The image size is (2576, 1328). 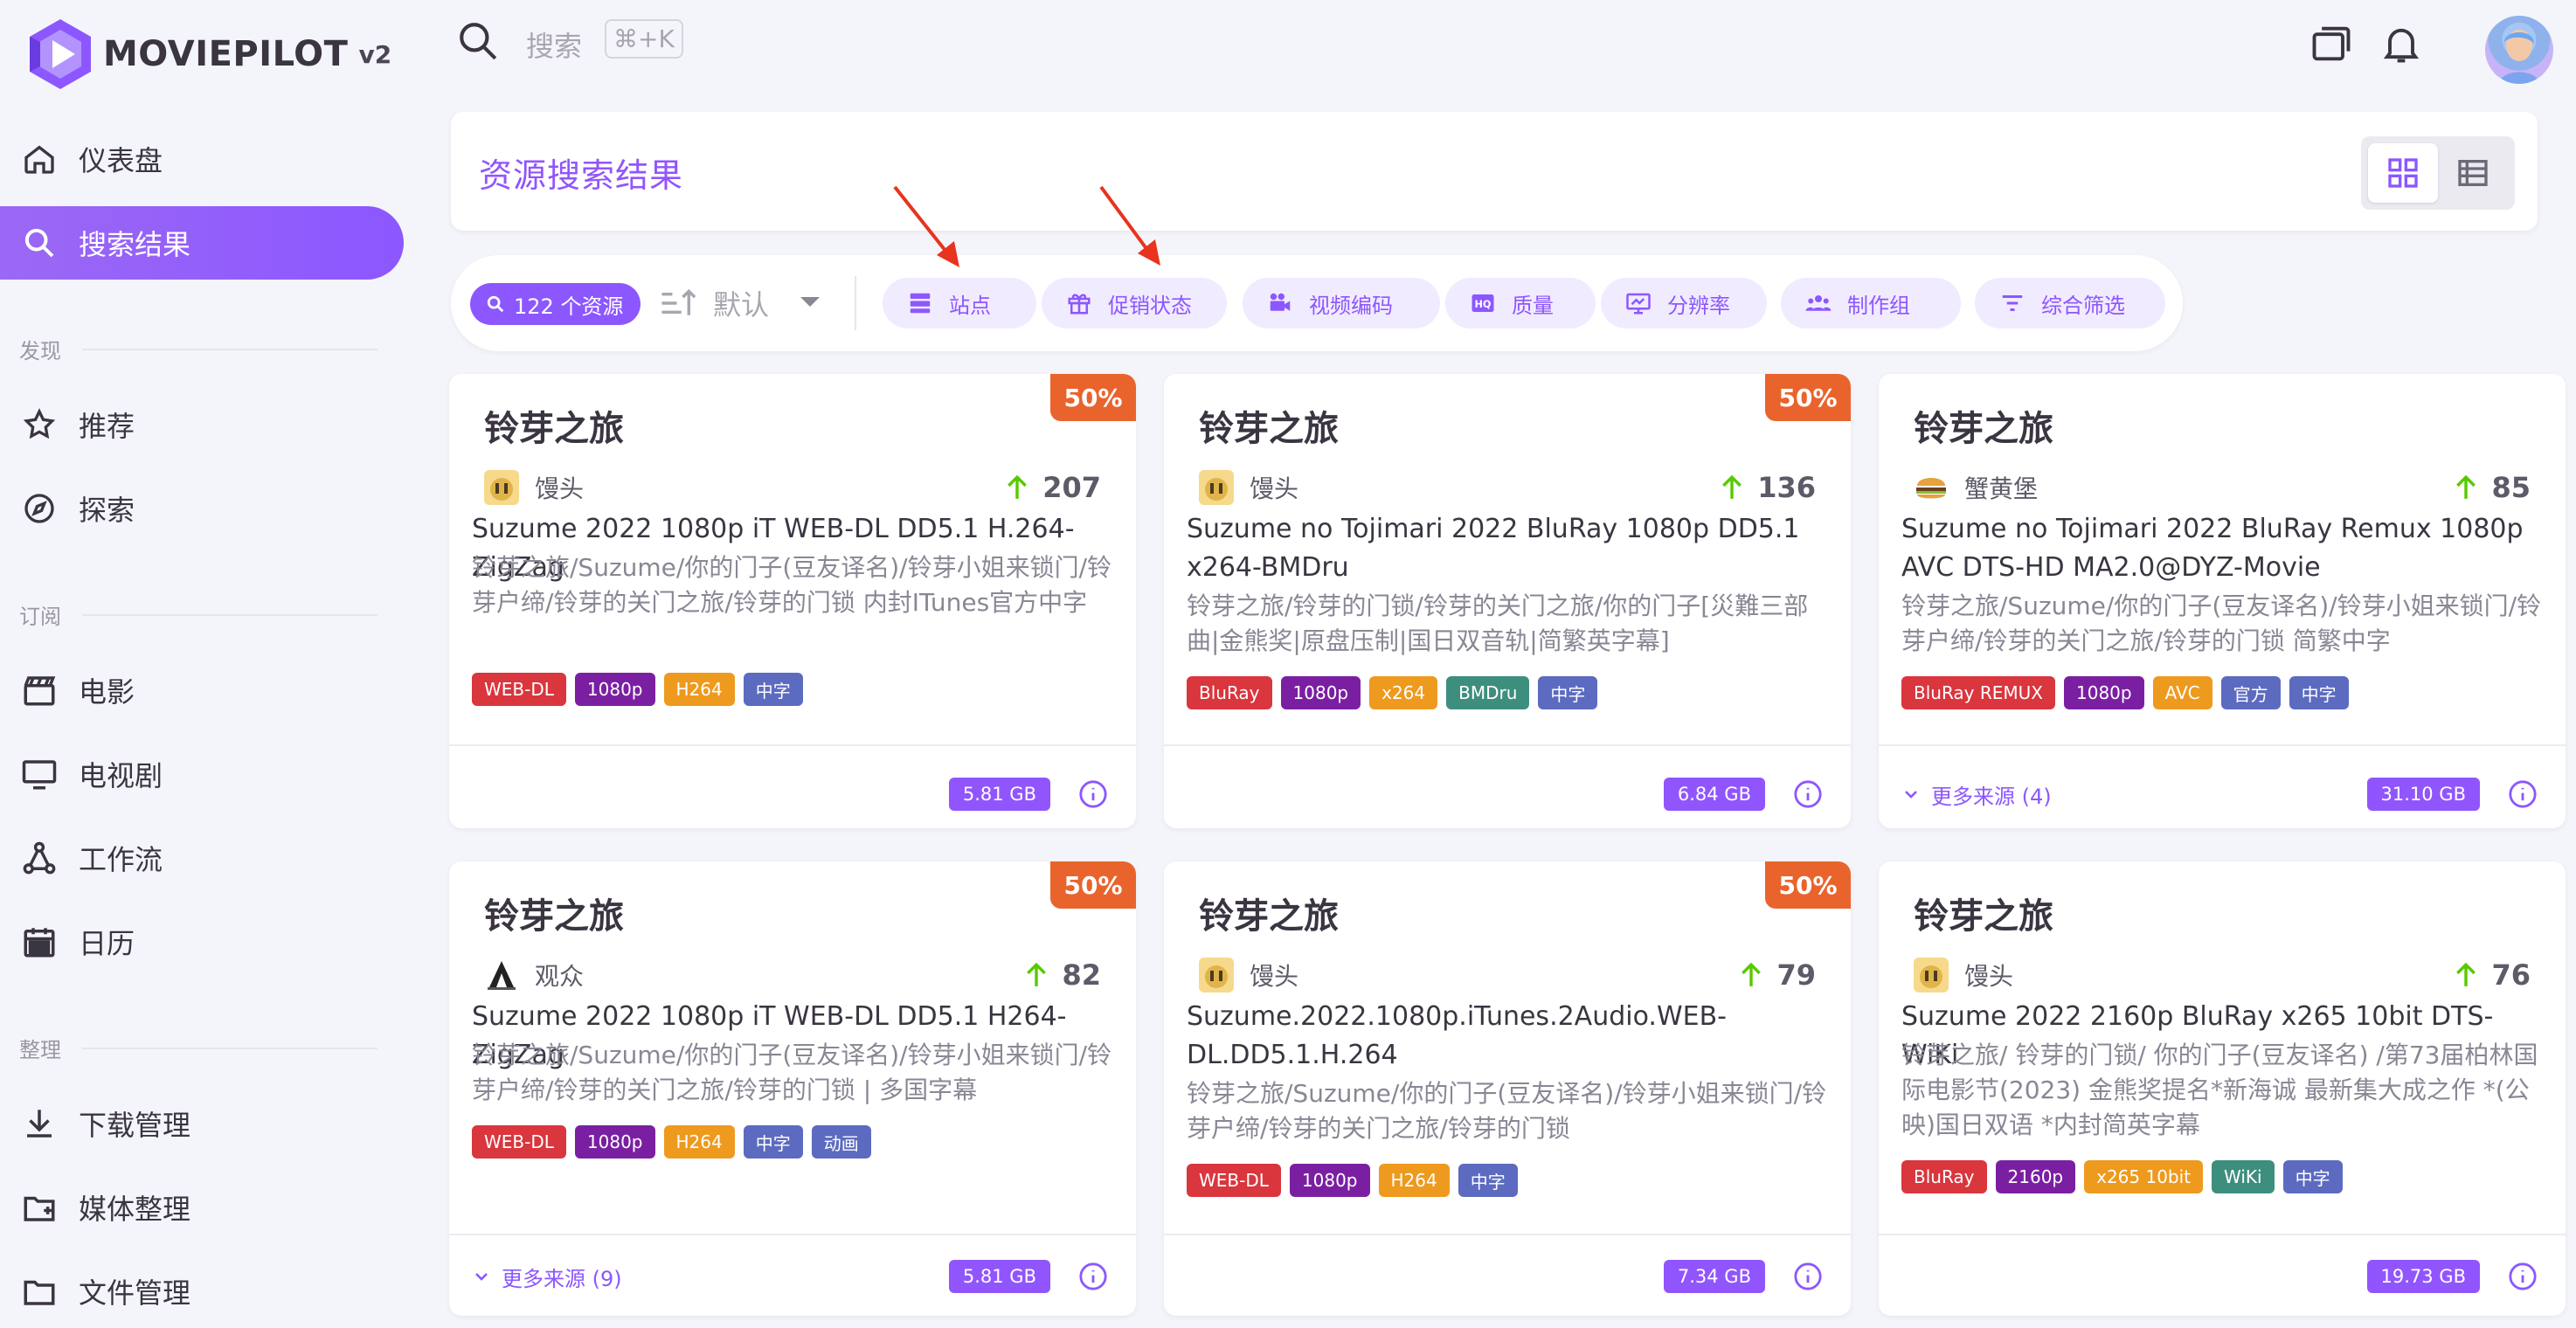 What do you see at coordinates (121, 161) in the screenshot?
I see `sidebar-item-label: 仪表盘` at bounding box center [121, 161].